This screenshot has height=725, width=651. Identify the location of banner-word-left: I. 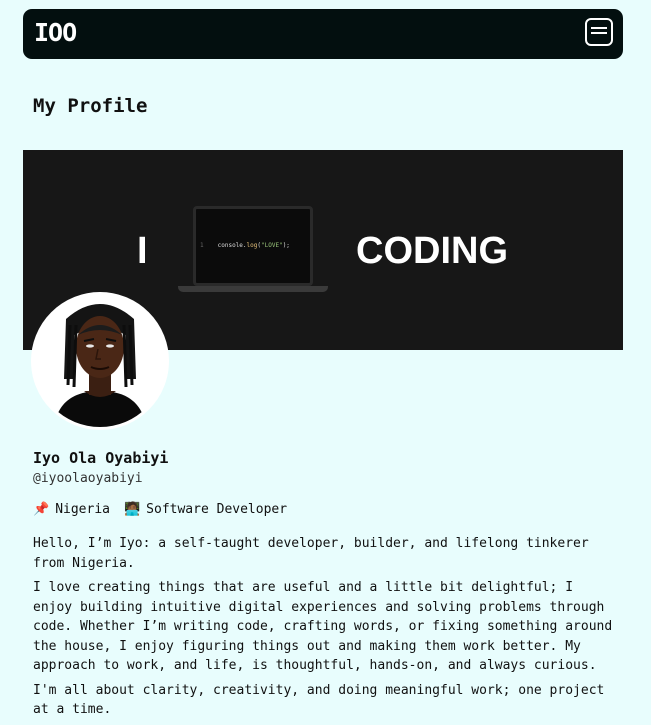
(142, 251).